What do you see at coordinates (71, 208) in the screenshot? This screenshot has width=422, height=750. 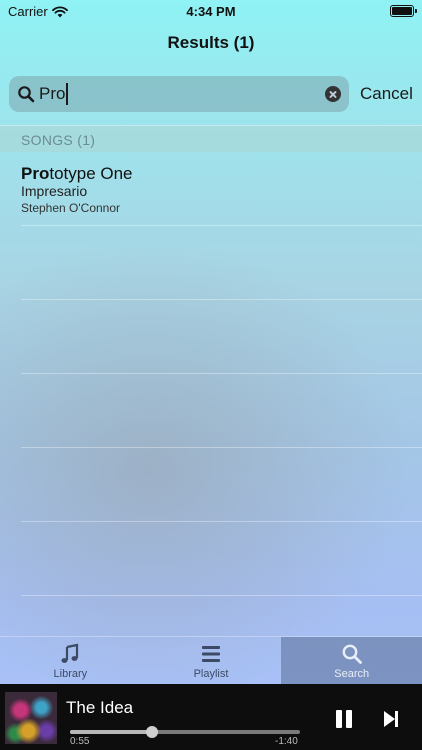 I see `song-artist: Stephen O'Connor` at bounding box center [71, 208].